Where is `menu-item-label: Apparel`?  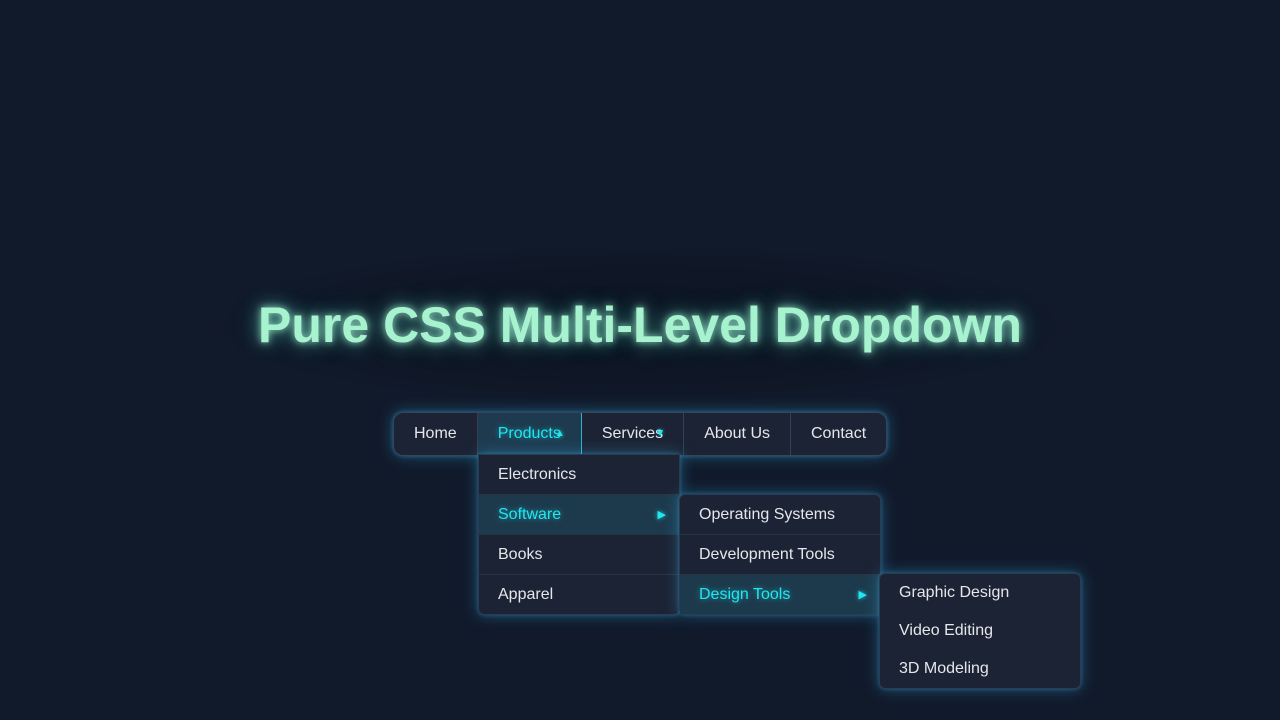 menu-item-label: Apparel is located at coordinates (526, 594).